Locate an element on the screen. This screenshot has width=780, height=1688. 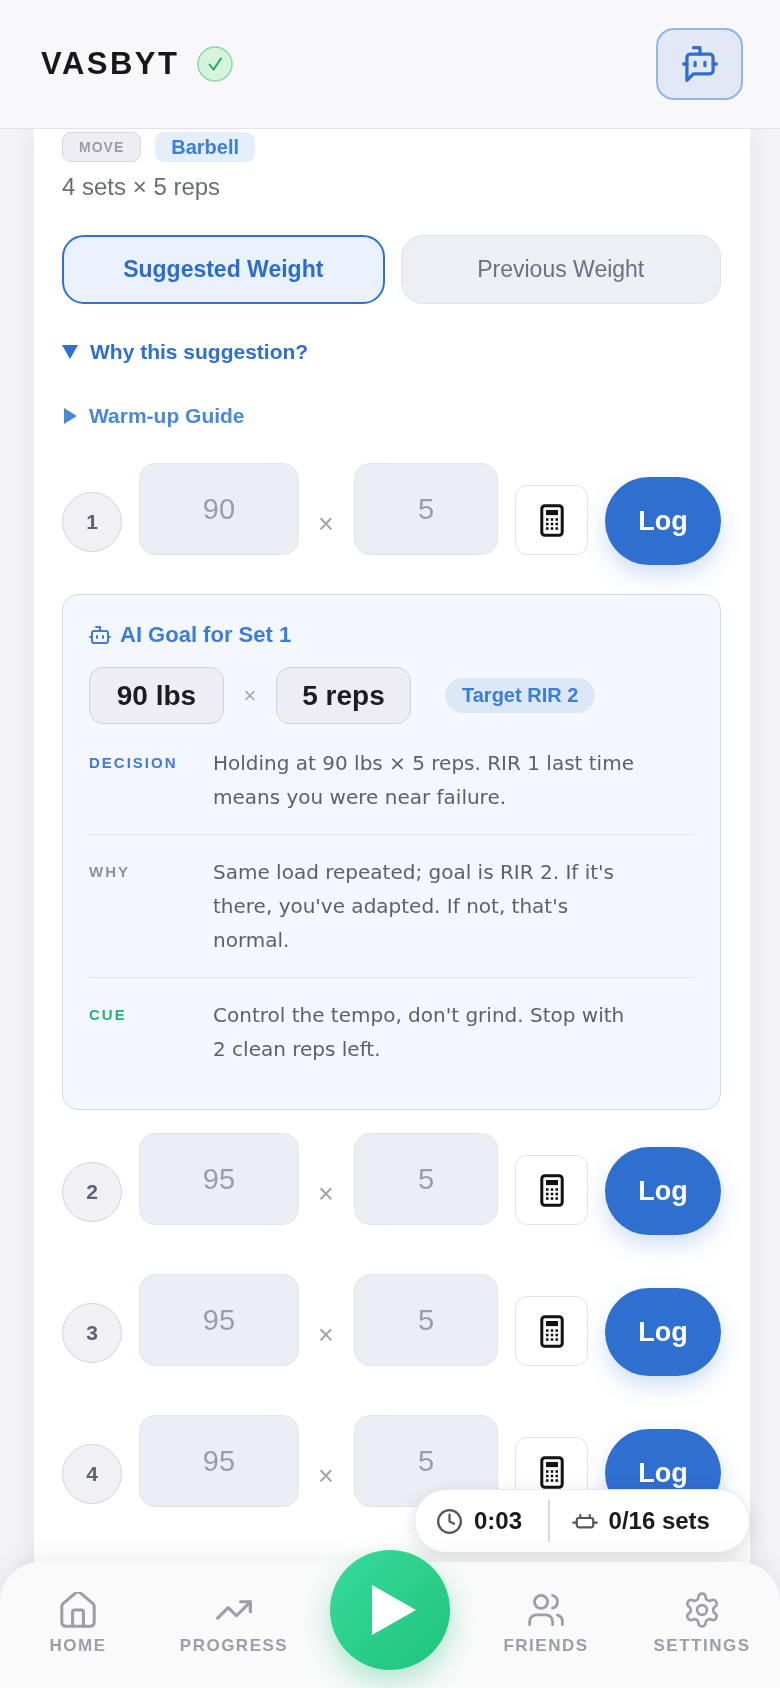
app-logo: VASBYT is located at coordinates (110, 64).